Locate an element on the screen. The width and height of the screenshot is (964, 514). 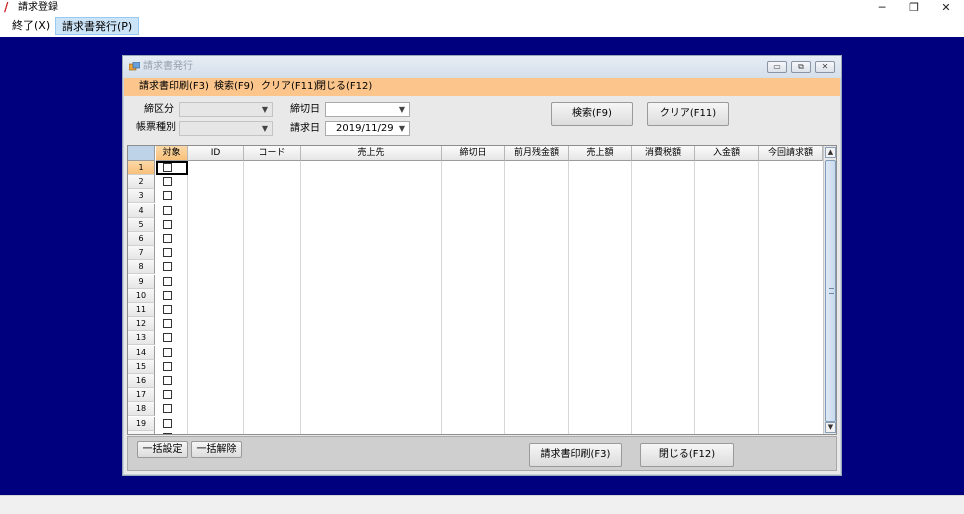
column-header-closing-date: 締切日 is located at coordinates (473, 153).